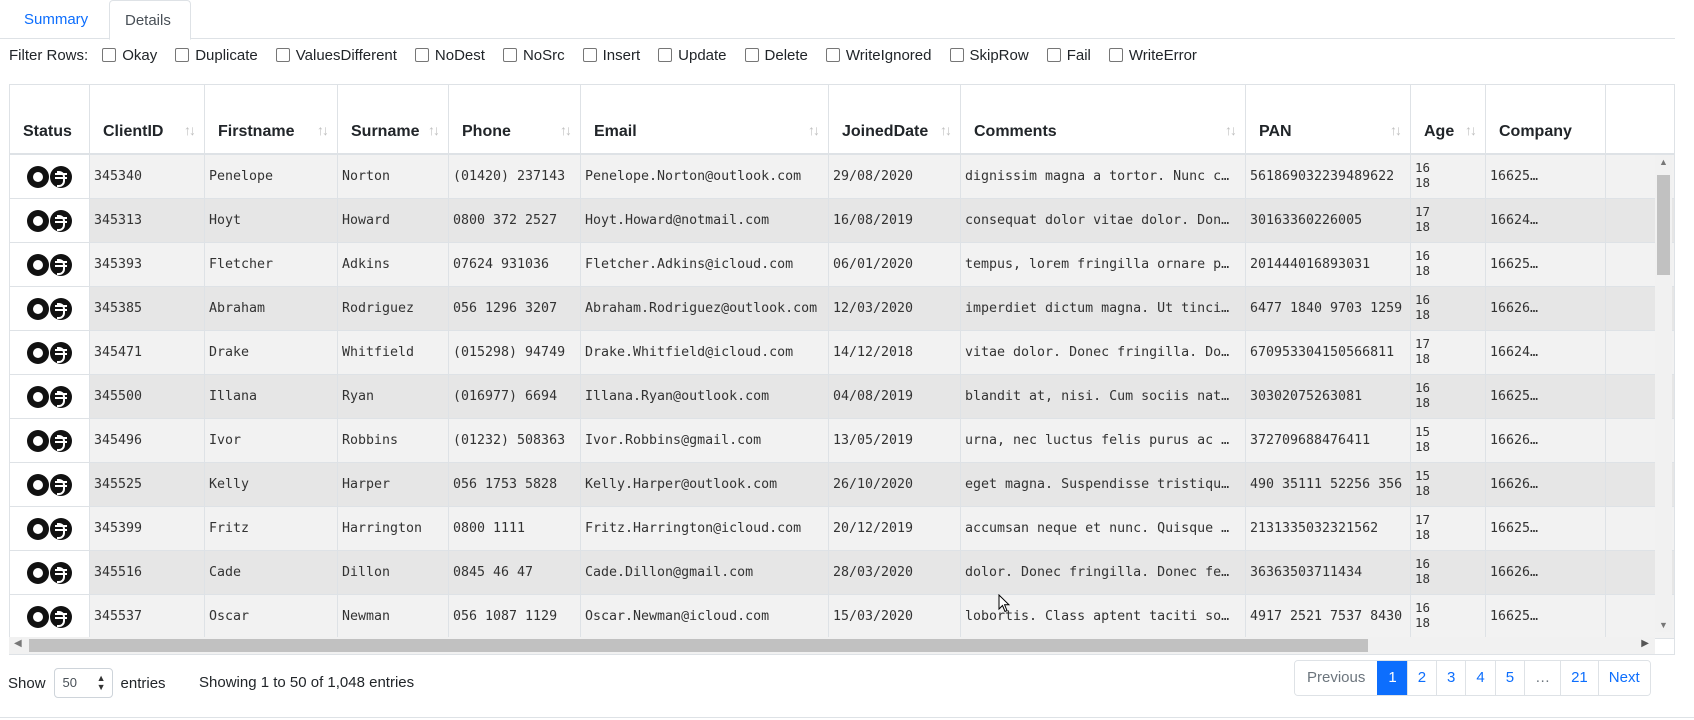 This screenshot has width=1694, height=720. What do you see at coordinates (83, 683) in the screenshot?
I see `page-length-select: 50 ▲ ▼` at bounding box center [83, 683].